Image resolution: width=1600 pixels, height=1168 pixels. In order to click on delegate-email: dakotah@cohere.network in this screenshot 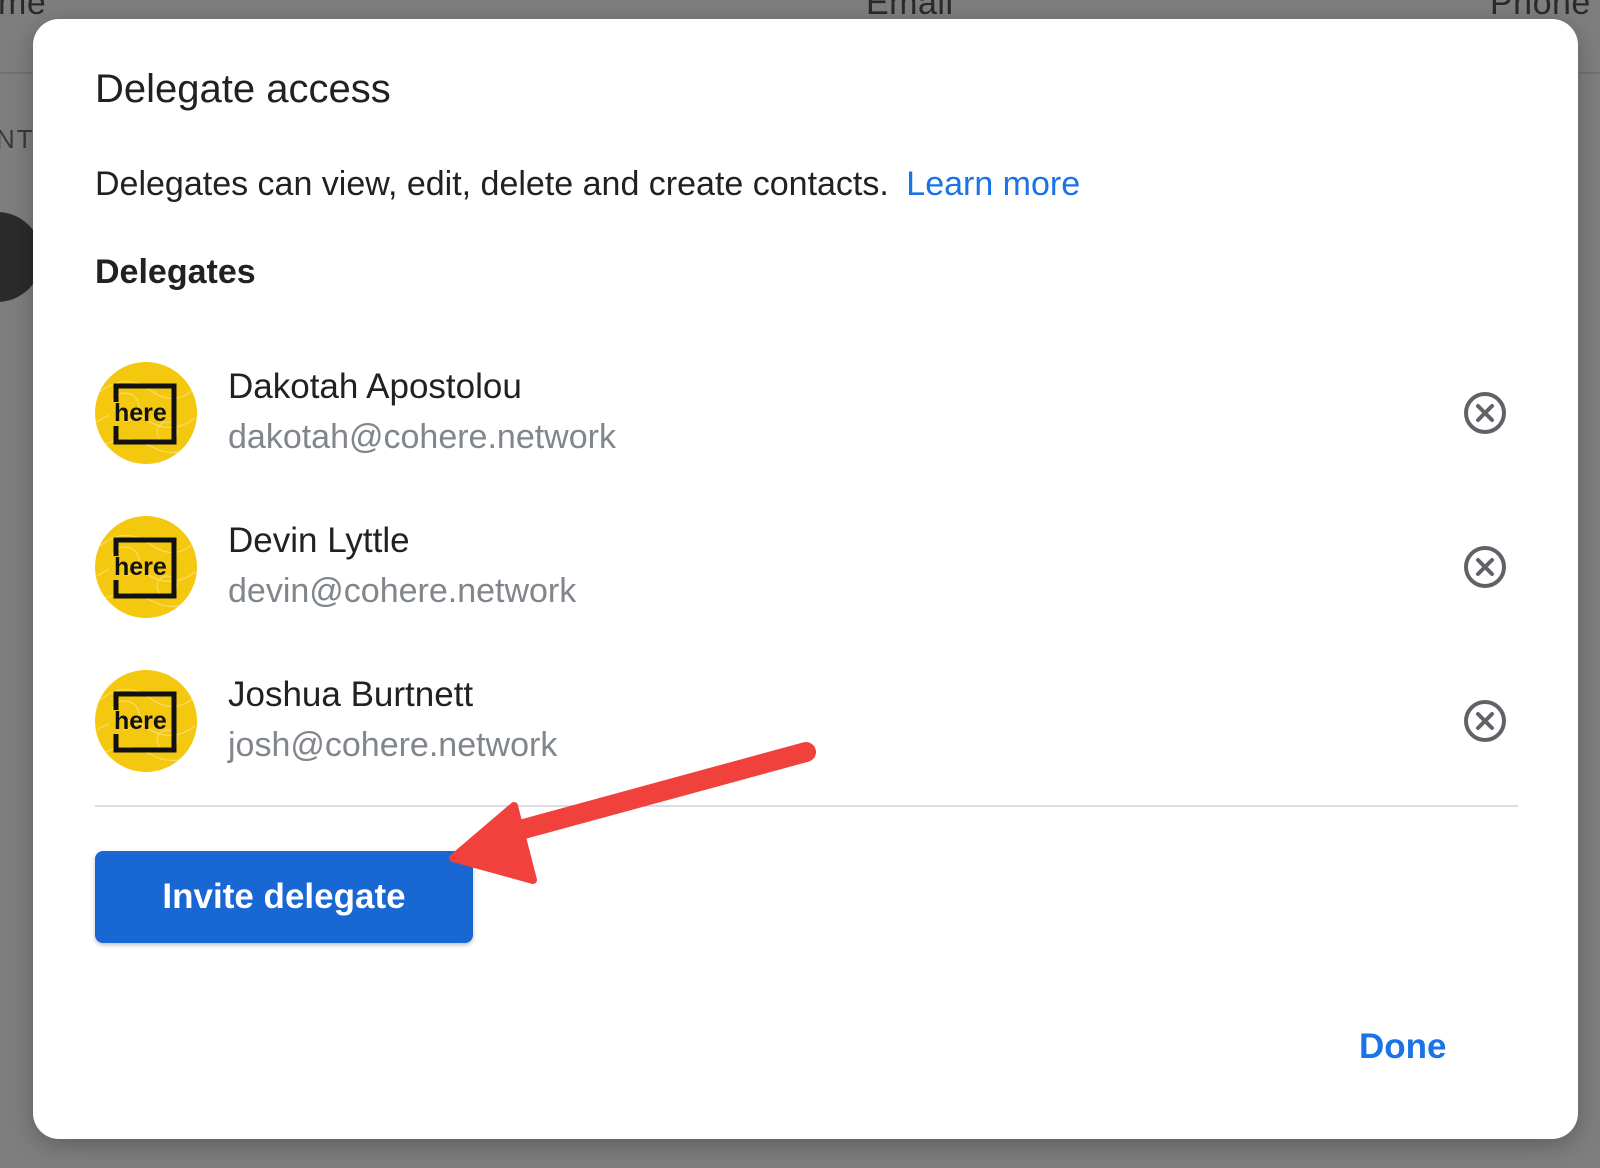, I will do `click(422, 437)`.